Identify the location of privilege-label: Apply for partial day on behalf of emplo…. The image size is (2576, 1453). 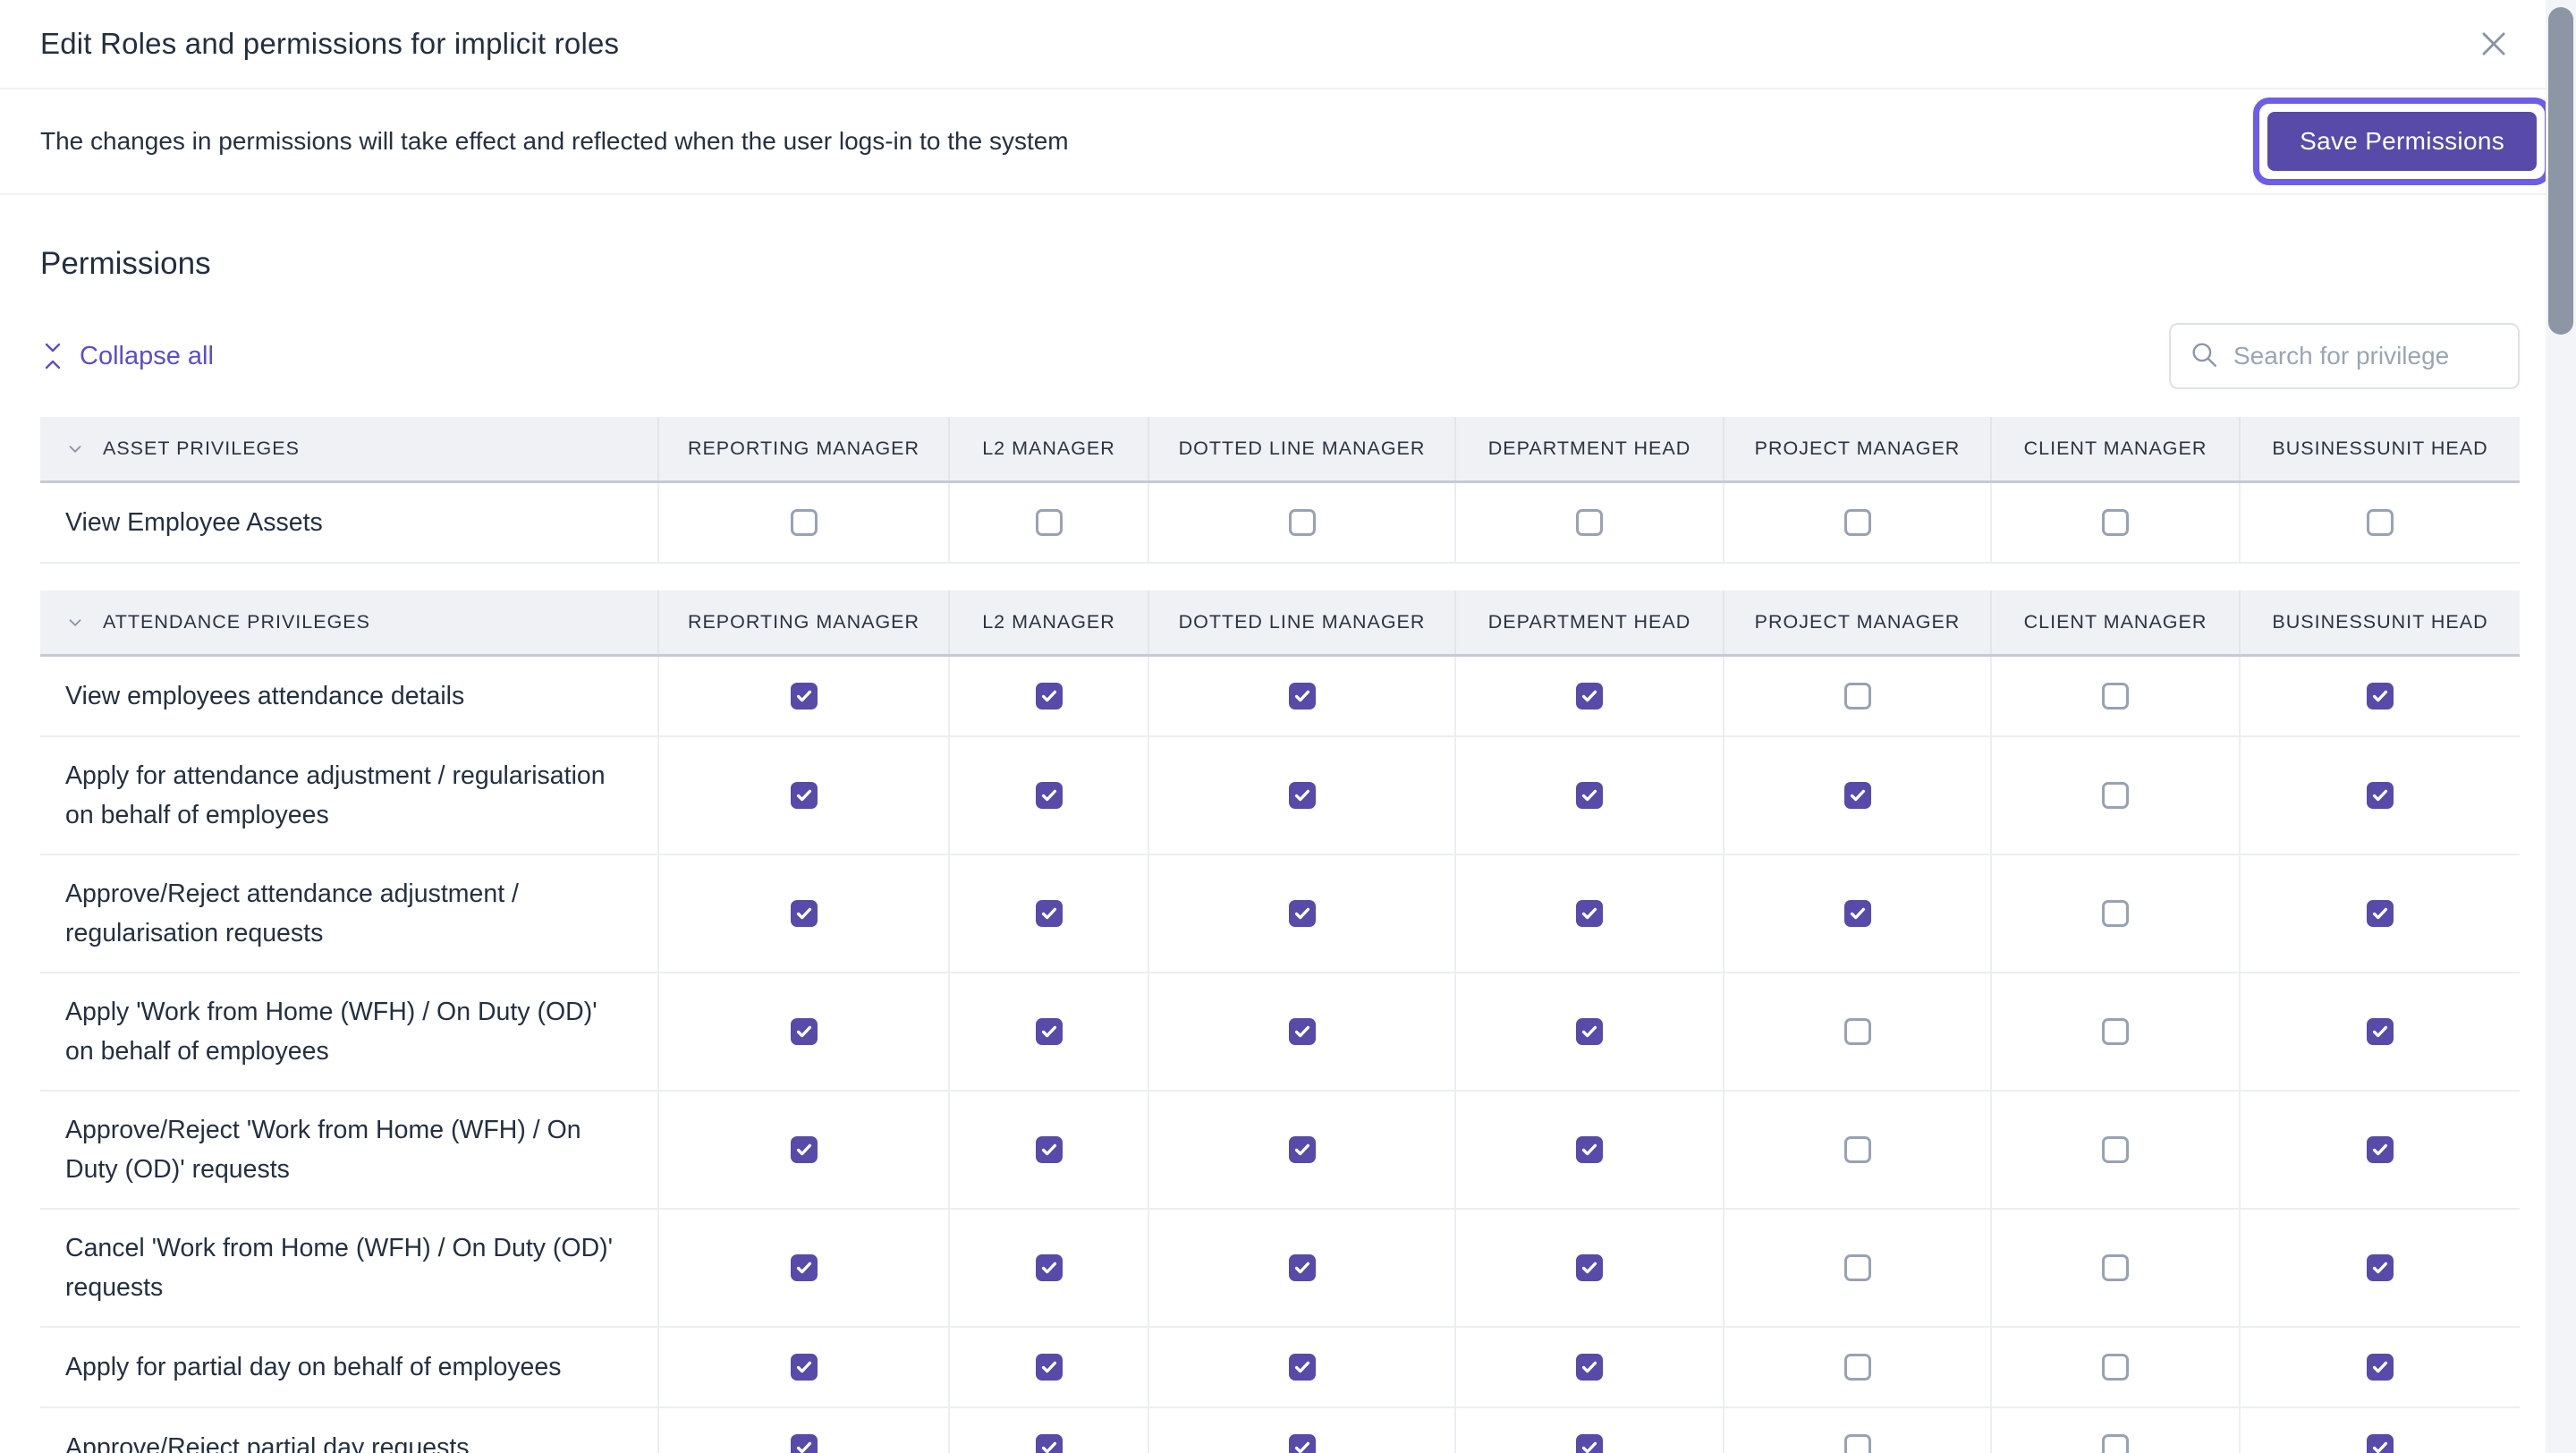
(313, 1367).